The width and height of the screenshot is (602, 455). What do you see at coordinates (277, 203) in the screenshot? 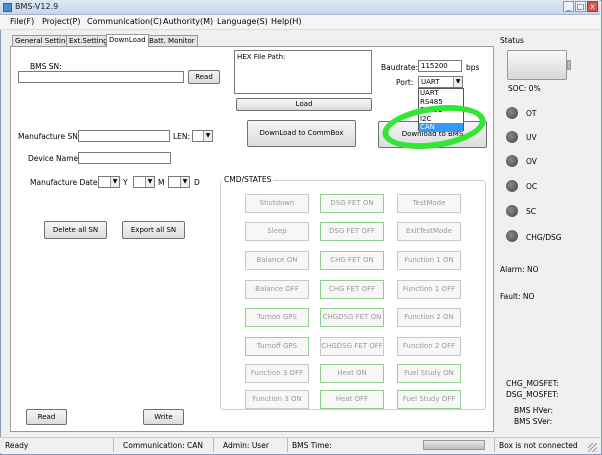
I see `cmd-button-shutdown: Shutdown` at bounding box center [277, 203].